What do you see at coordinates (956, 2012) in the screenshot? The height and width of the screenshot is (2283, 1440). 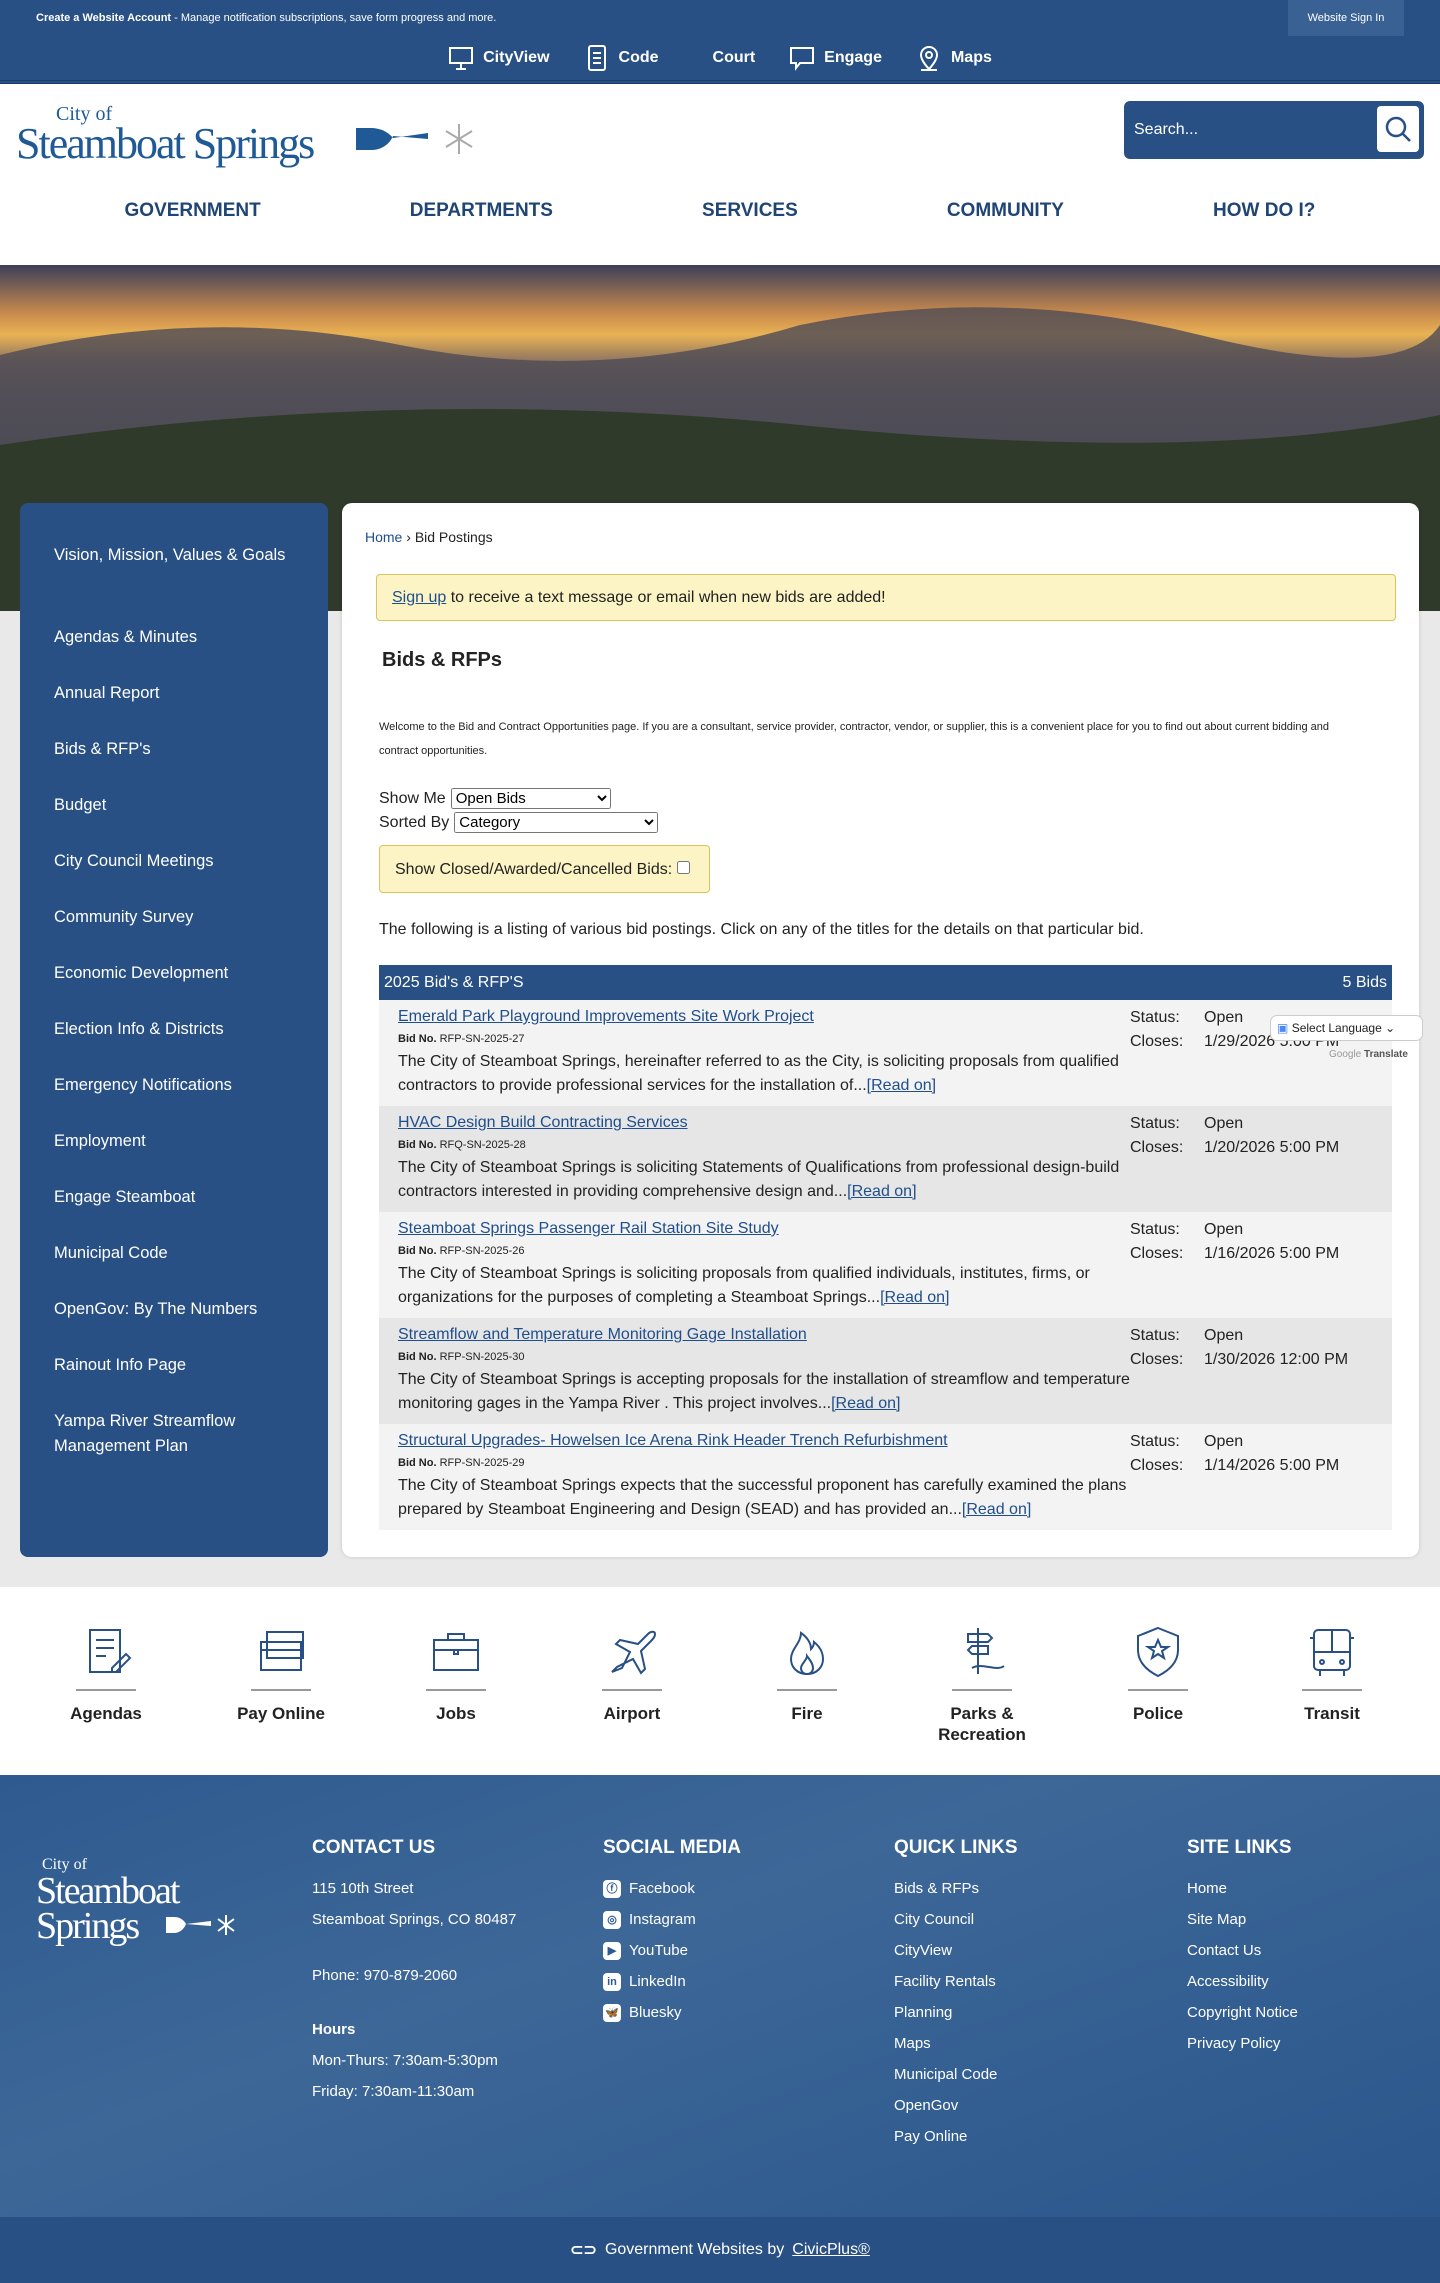 I see `quick-link: Planning` at bounding box center [956, 2012].